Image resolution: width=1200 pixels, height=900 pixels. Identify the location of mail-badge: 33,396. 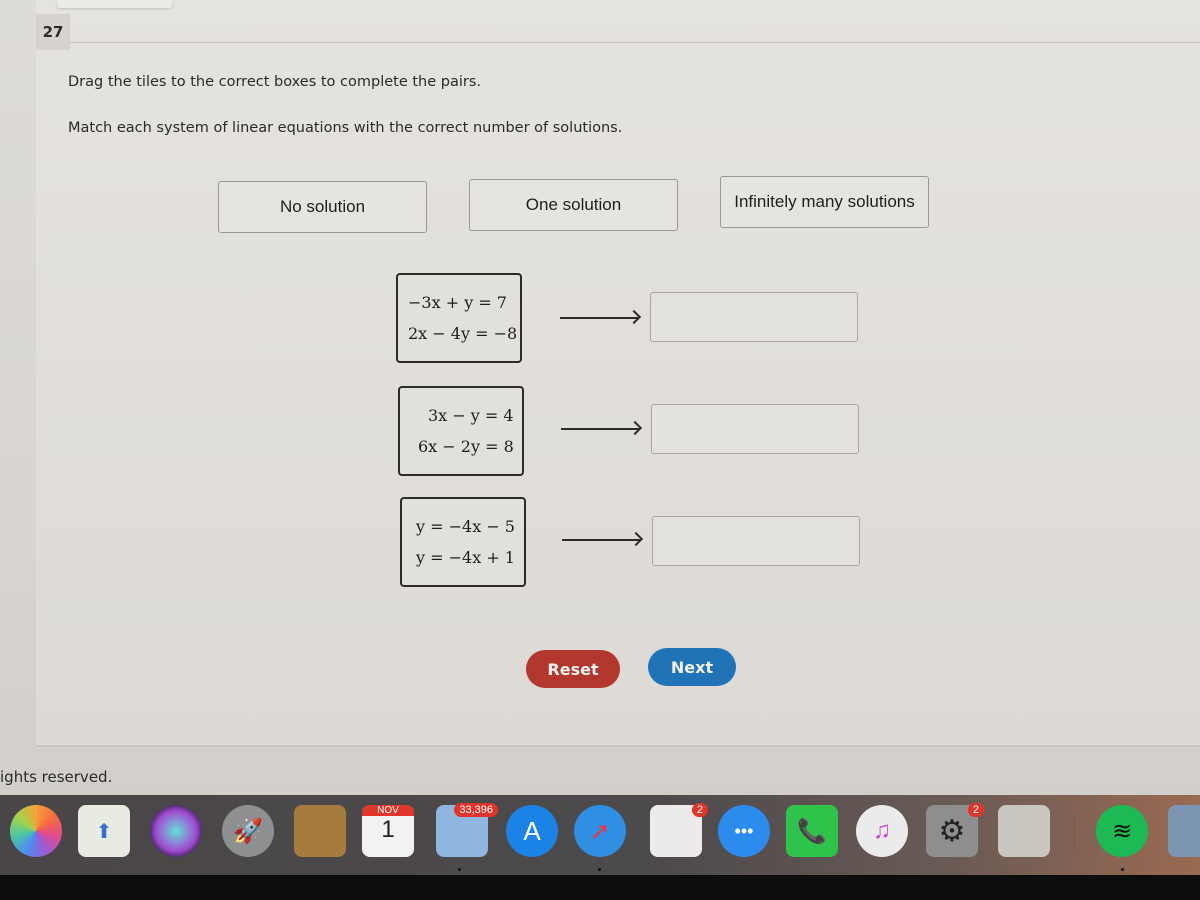
(476, 810).